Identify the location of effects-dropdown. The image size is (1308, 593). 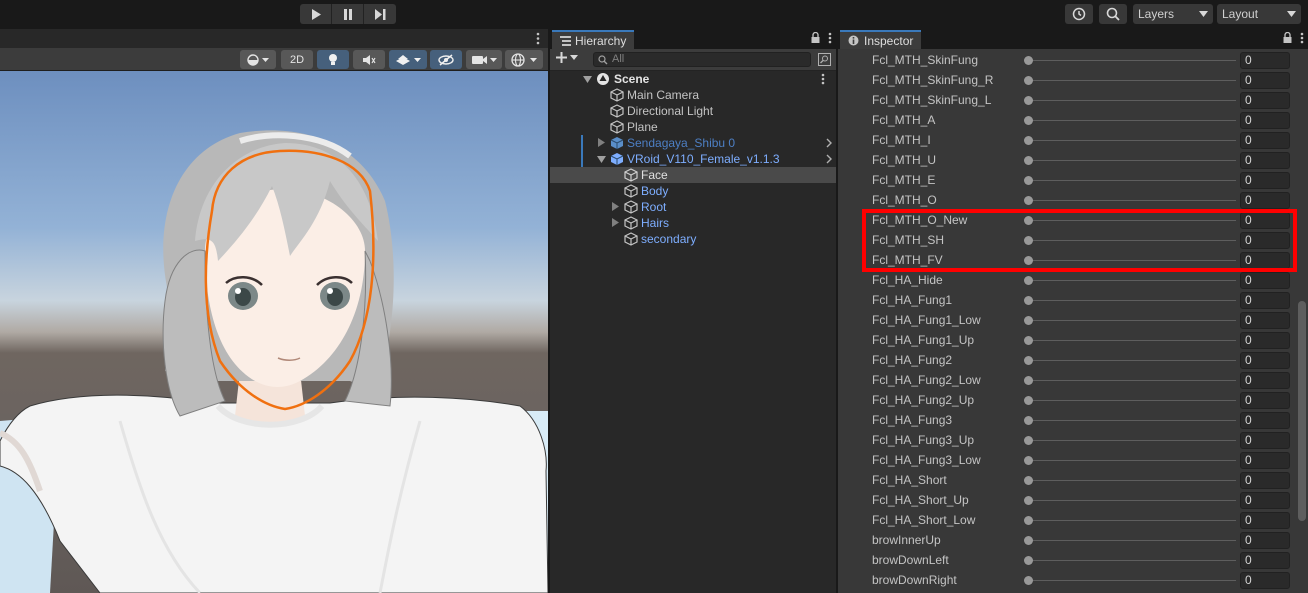
(408, 59).